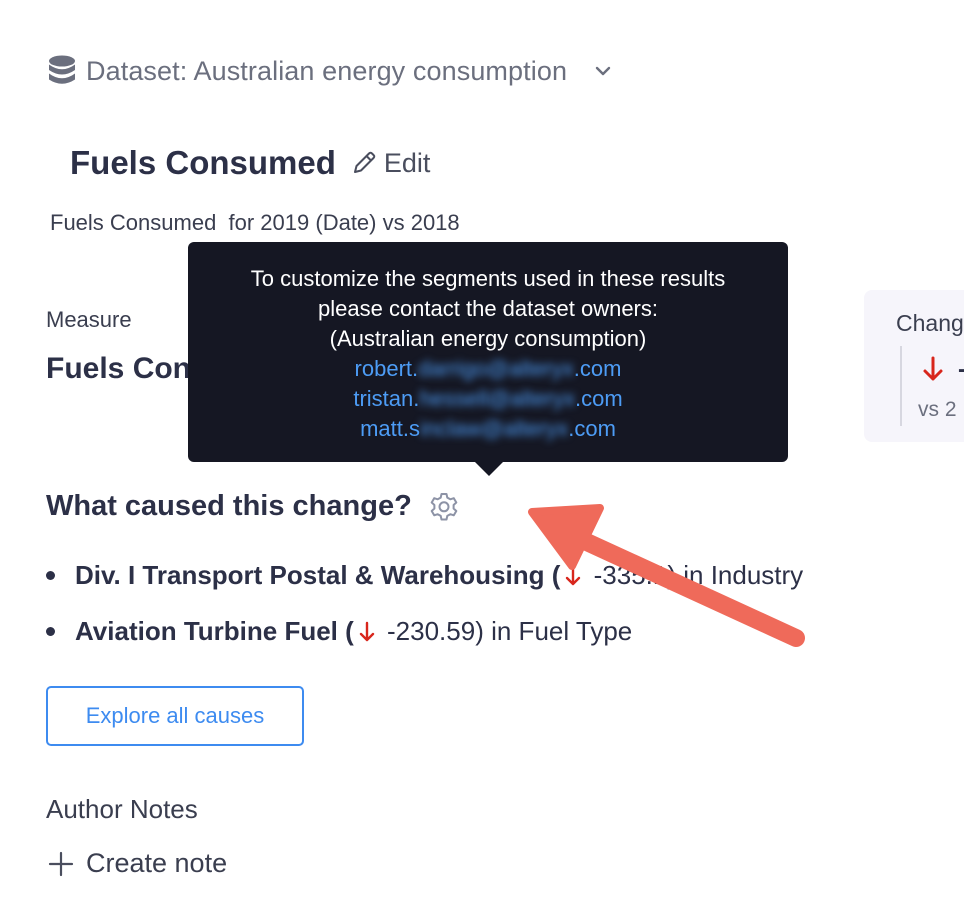  What do you see at coordinates (496, 368) in the screenshot?
I see `redacted-text: darrigo@alteryx` at bounding box center [496, 368].